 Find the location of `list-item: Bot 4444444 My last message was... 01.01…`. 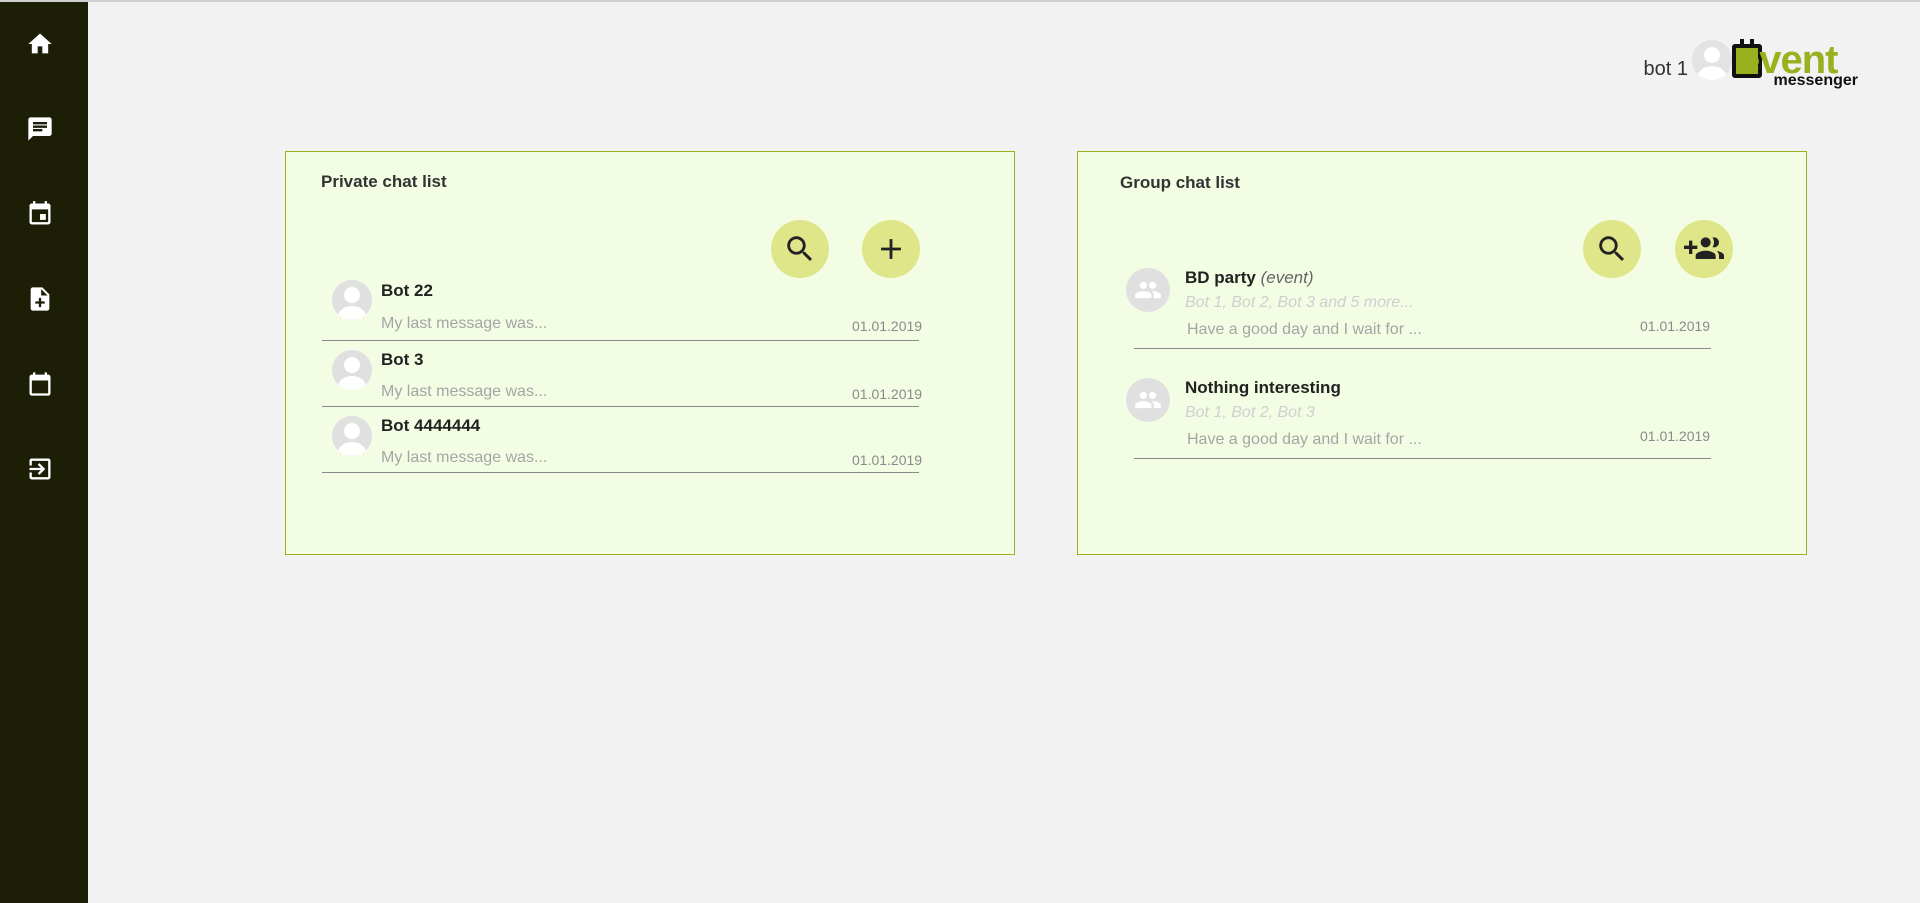

list-item: Bot 4444444 My last message was... 01.01… is located at coordinates (651, 441).